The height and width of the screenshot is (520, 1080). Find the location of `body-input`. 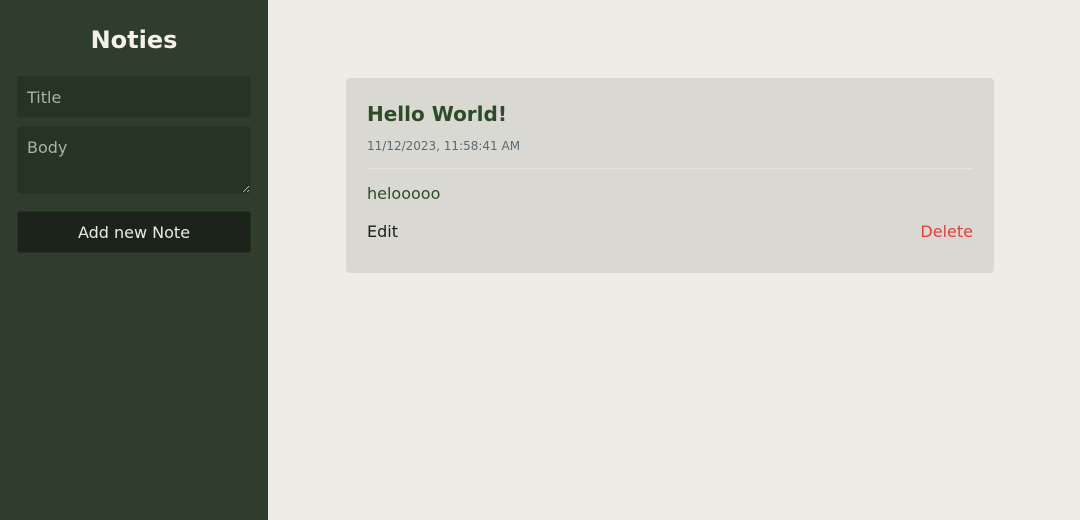

body-input is located at coordinates (134, 160).